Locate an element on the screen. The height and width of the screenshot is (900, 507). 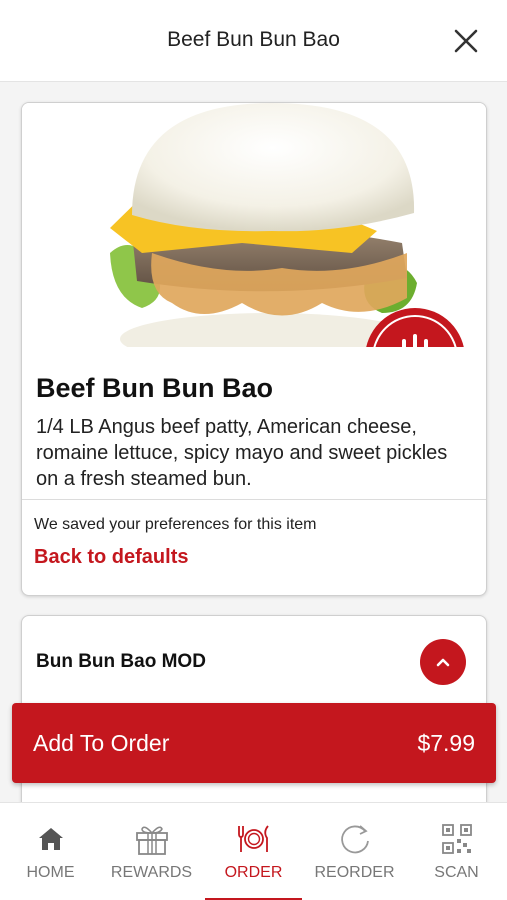
top-header: Beef Bun Bun Bao is located at coordinates (253, 41).